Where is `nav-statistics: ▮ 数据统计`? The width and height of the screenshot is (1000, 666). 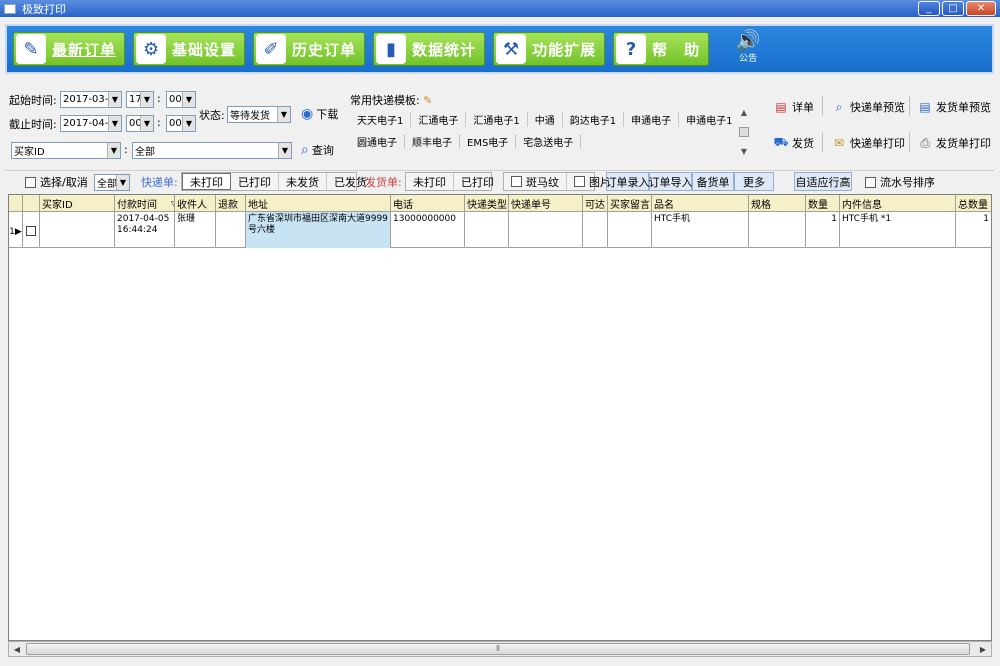 nav-statistics: ▮ 数据统计 is located at coordinates (429, 49).